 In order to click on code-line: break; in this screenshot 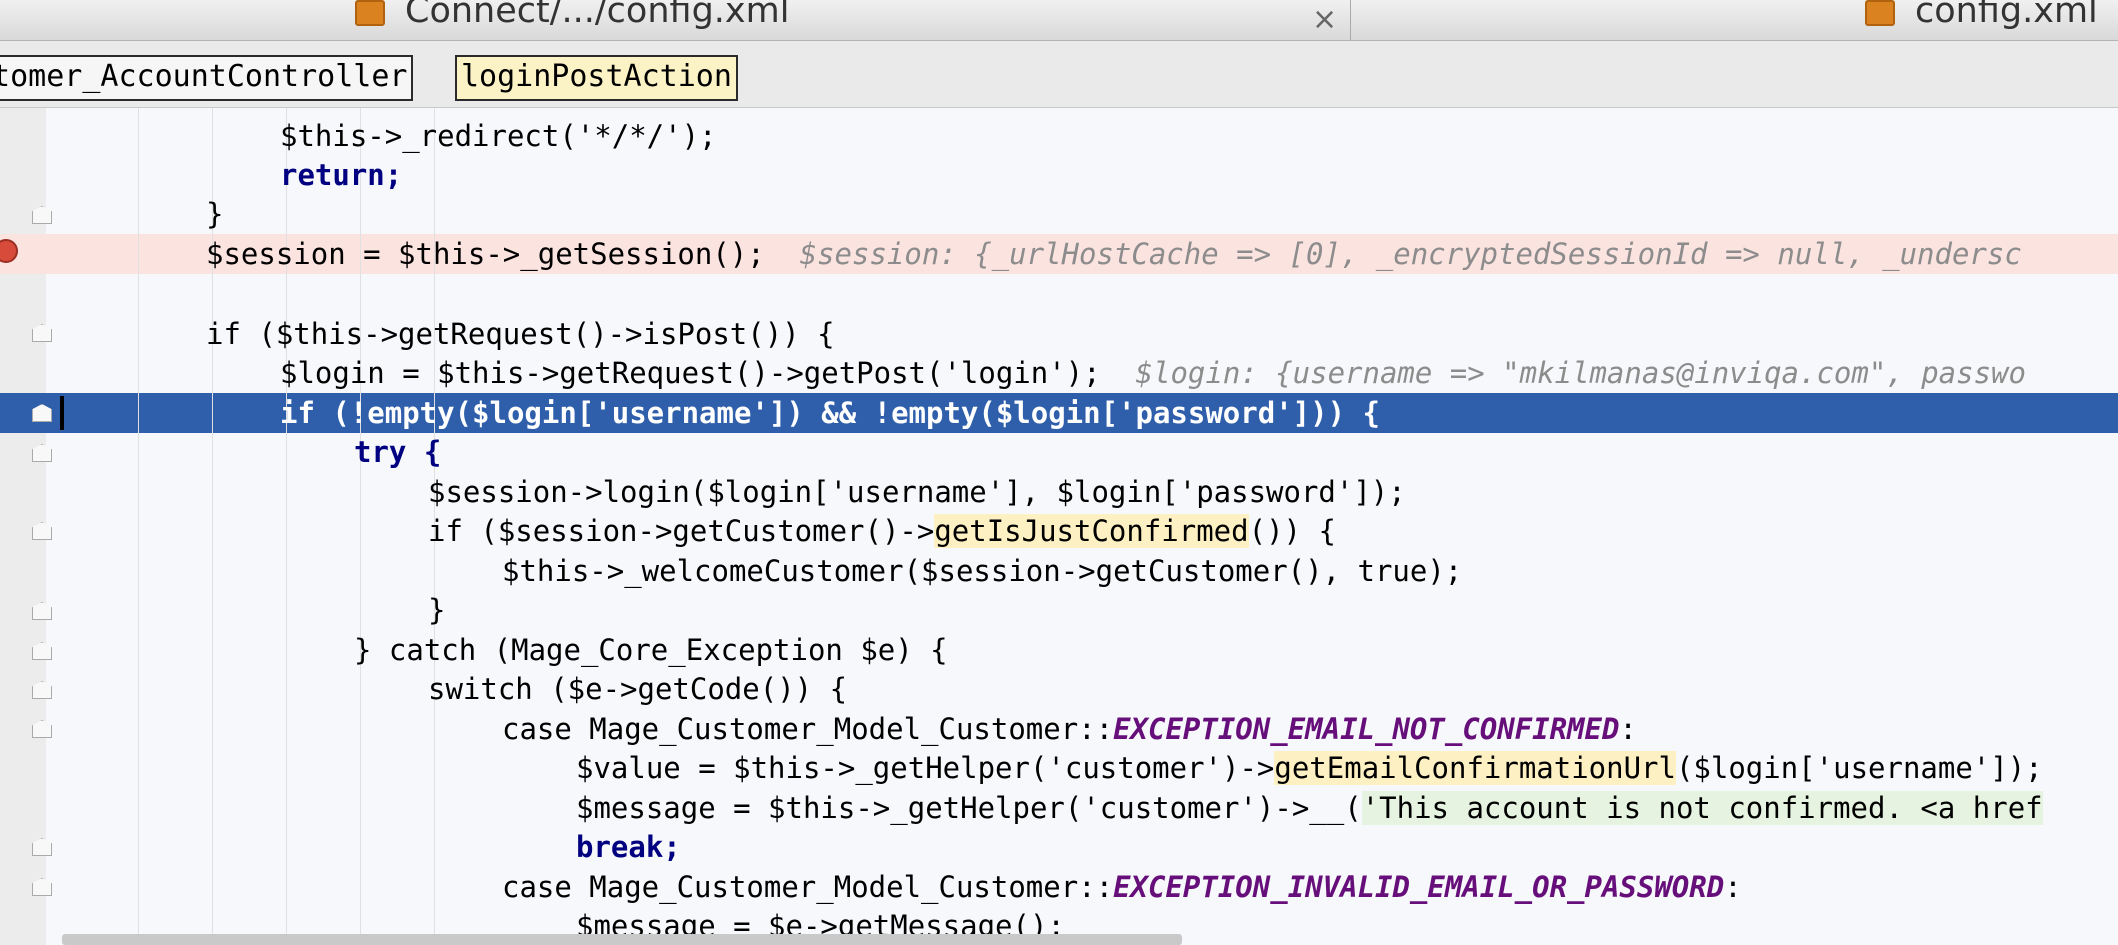, I will do `click(628, 847)`.